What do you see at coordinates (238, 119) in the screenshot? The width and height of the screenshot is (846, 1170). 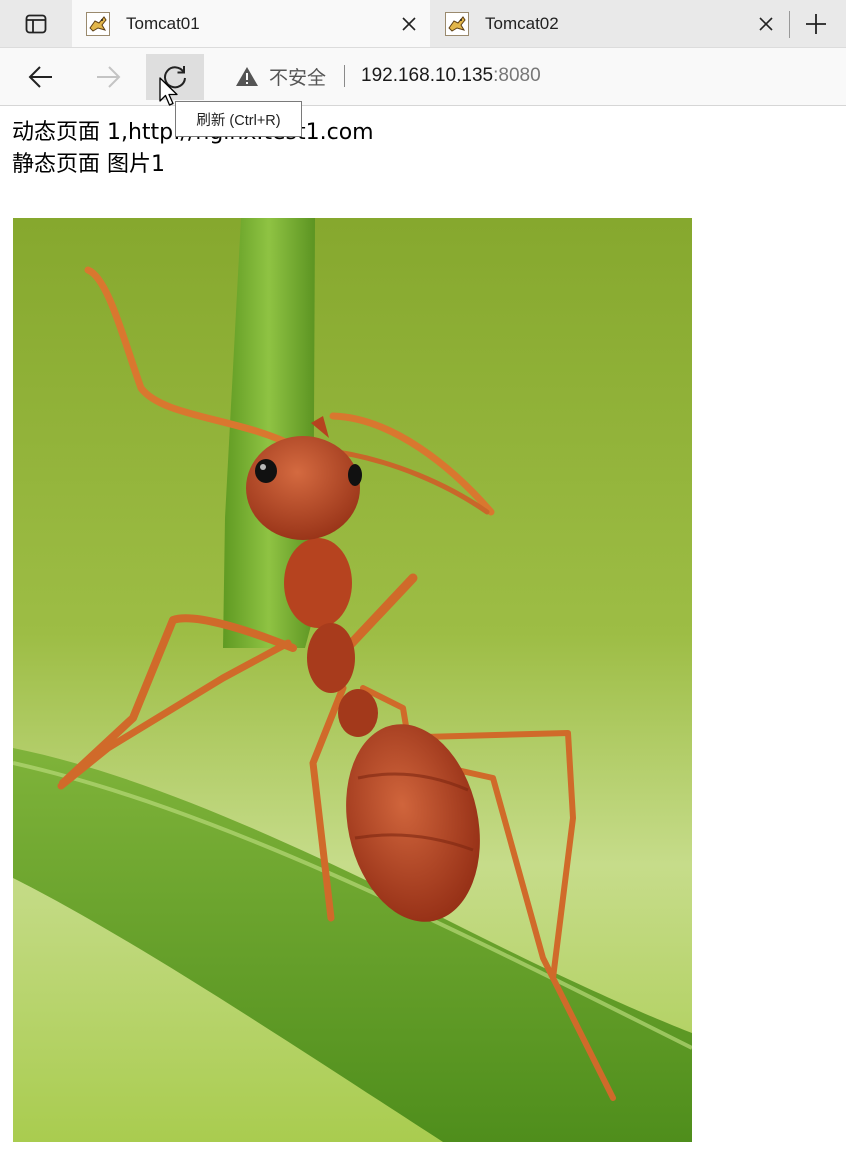 I see `refresh-tooltip: 刷新 (Ctrl+R)` at bounding box center [238, 119].